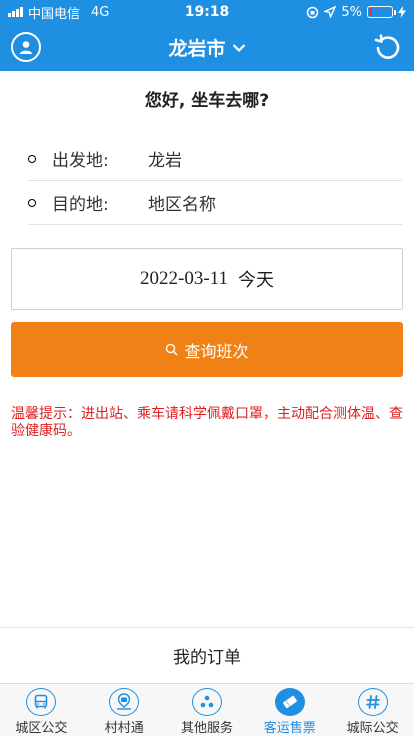 The width and height of the screenshot is (414, 736). What do you see at coordinates (372, 710) in the screenshot?
I see `tab-intercity-bus: 城际公交` at bounding box center [372, 710].